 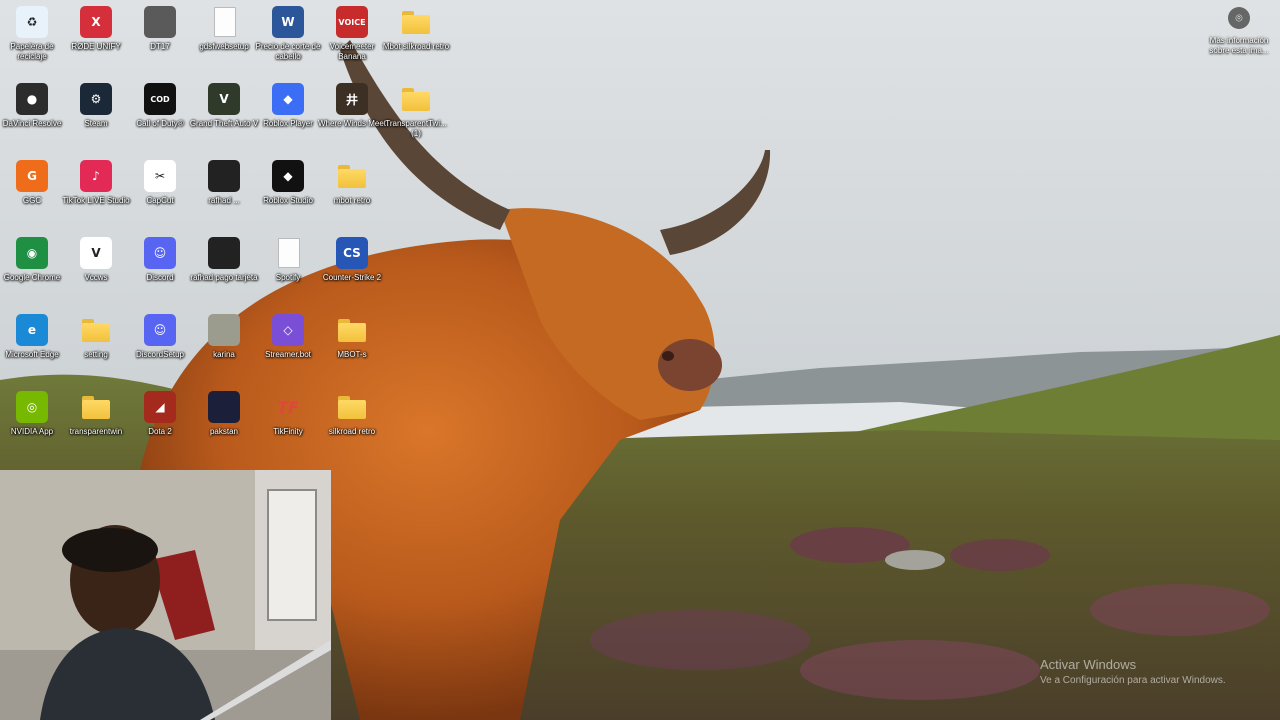 I want to click on desktop-icon-label: CapCut, so click(x=160, y=200).